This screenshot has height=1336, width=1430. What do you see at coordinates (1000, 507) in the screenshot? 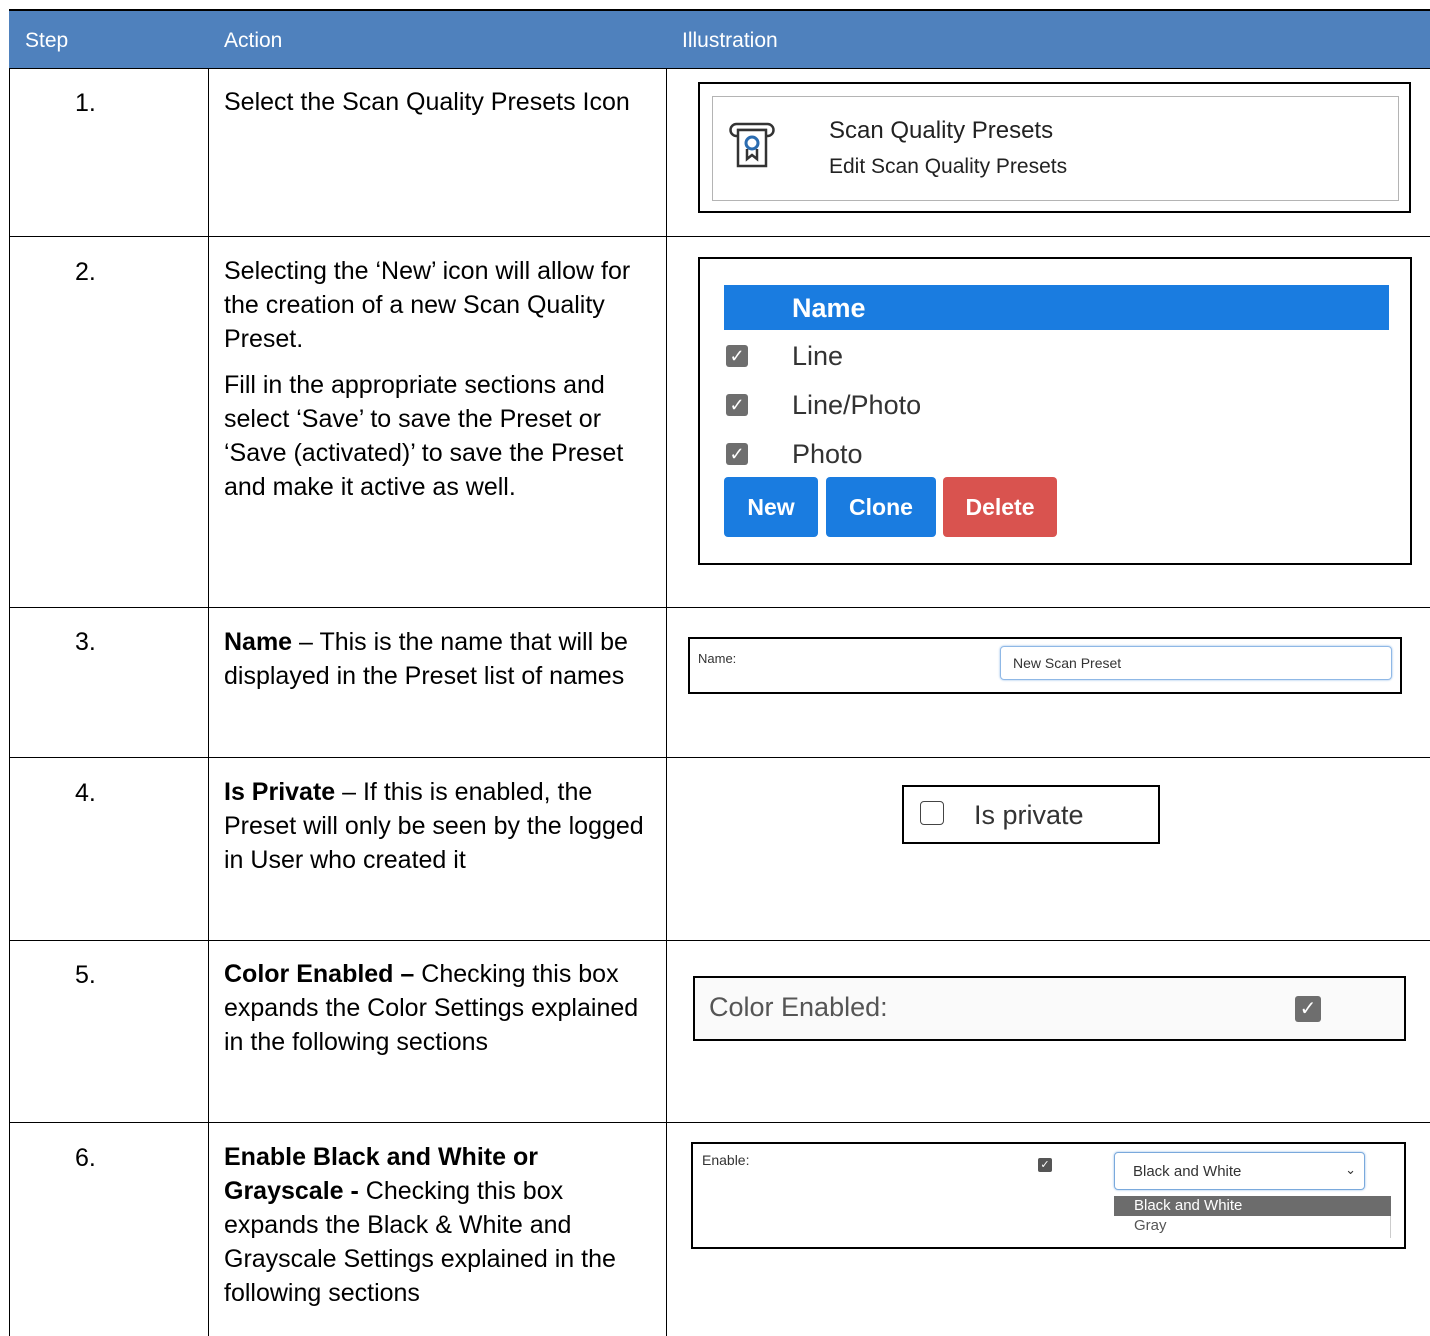
I see `delete-button: Delete` at bounding box center [1000, 507].